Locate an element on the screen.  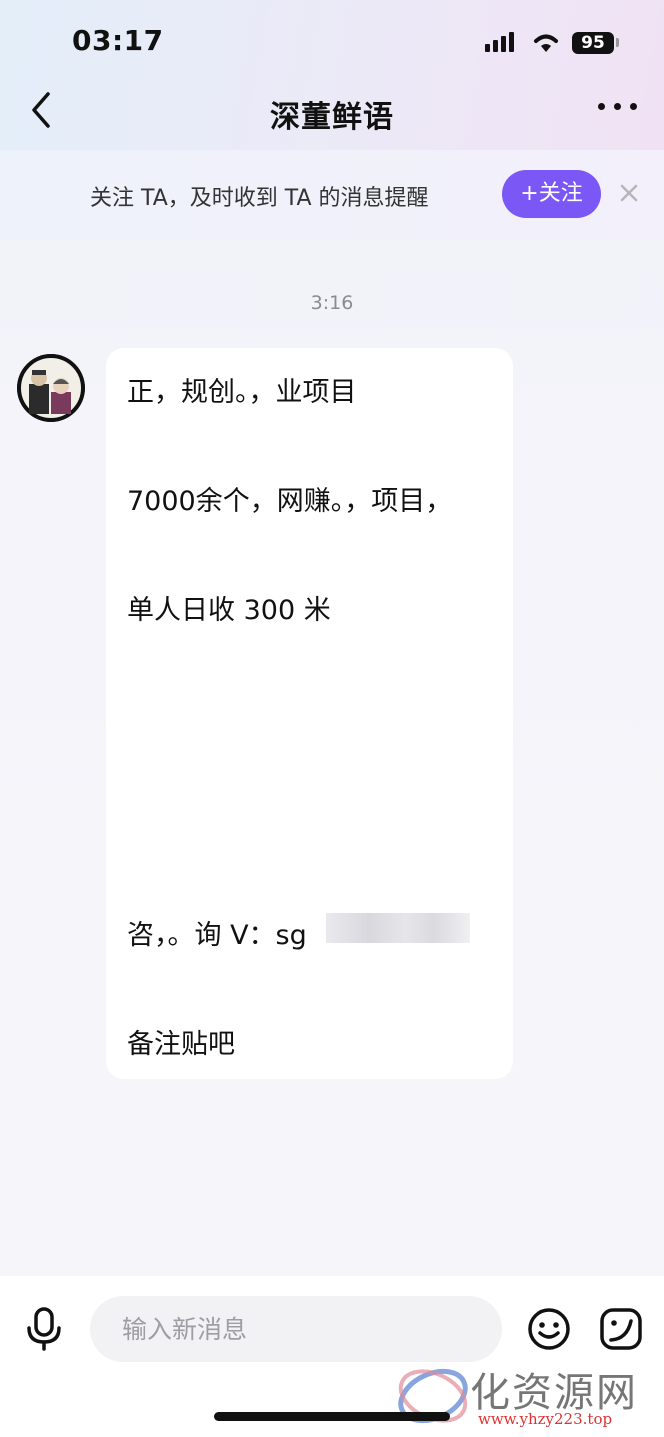
follow-button: +关注 is located at coordinates (551, 194).